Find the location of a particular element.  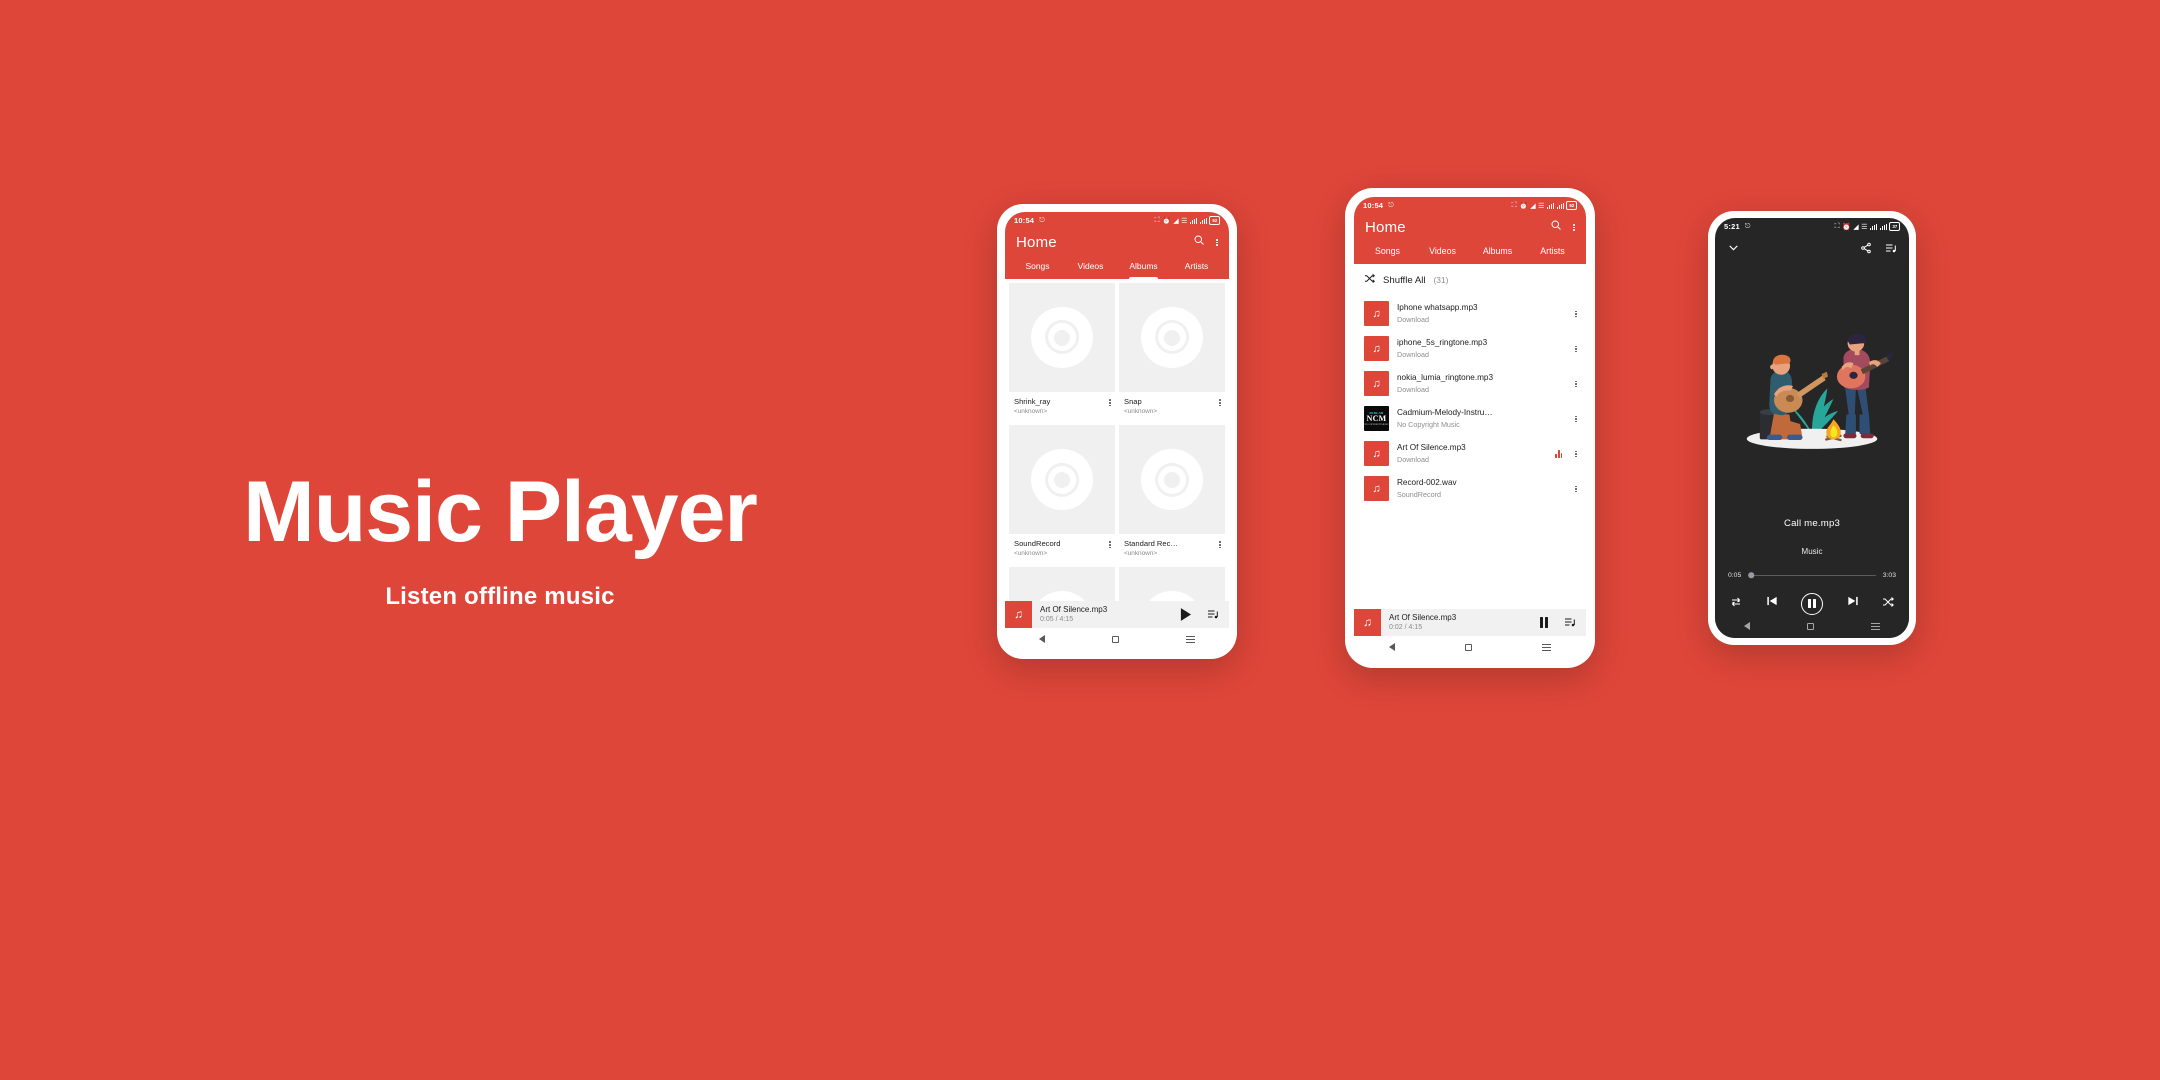

seek-bar-row: 0:05 3:03 is located at coordinates (1812, 567).